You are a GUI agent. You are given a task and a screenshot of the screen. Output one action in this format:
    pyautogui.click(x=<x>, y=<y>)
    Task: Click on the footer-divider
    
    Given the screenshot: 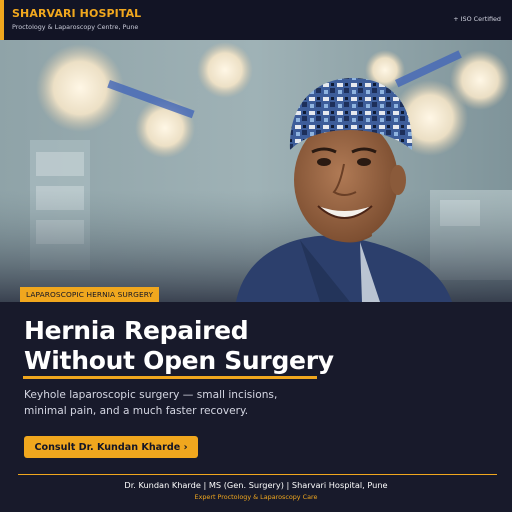 What is the action you would take?
    pyautogui.click(x=257, y=474)
    